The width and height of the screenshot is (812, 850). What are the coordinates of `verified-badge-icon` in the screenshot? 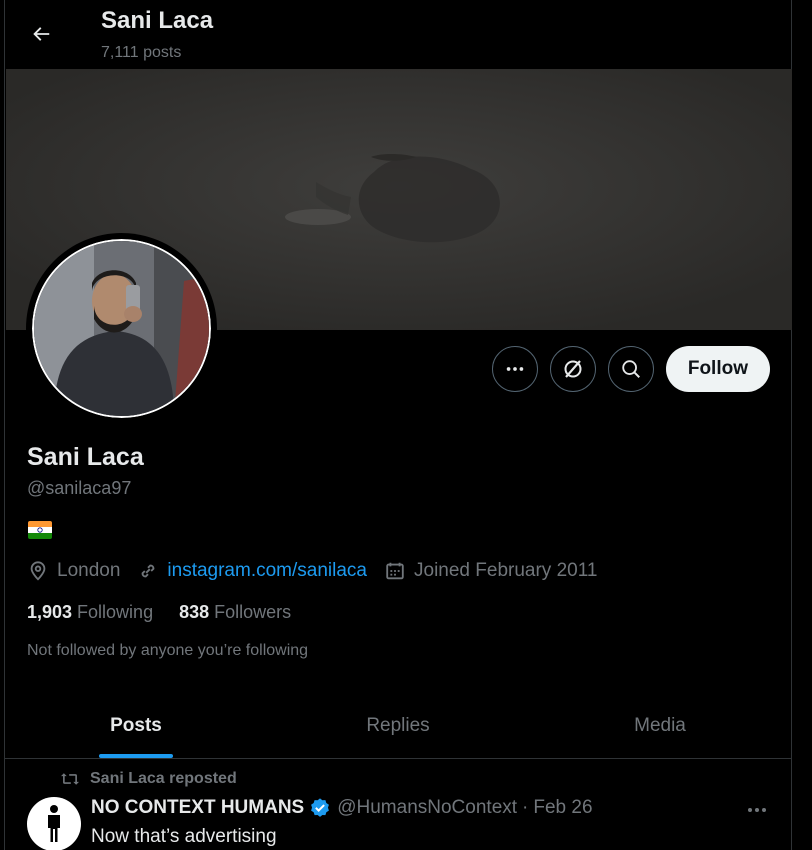 It's located at (320, 807).